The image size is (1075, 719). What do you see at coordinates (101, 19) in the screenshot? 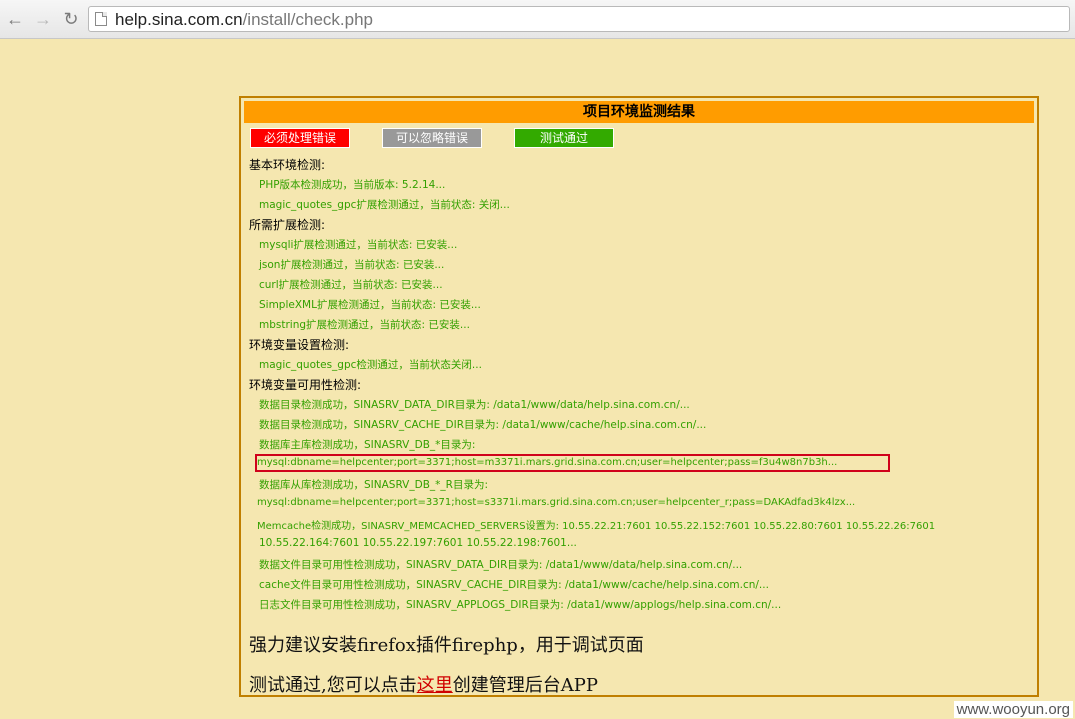
I see `page-icon` at bounding box center [101, 19].